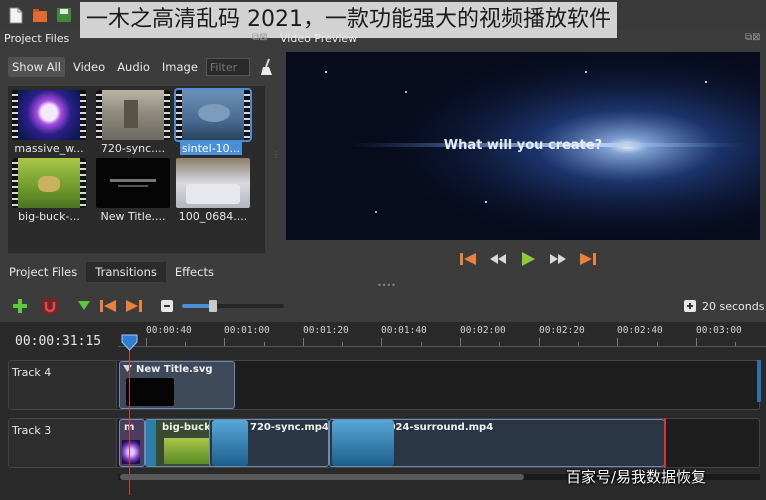 The width and height of the screenshot is (766, 500). I want to click on project-files-header: Project Files, so click(37, 38).